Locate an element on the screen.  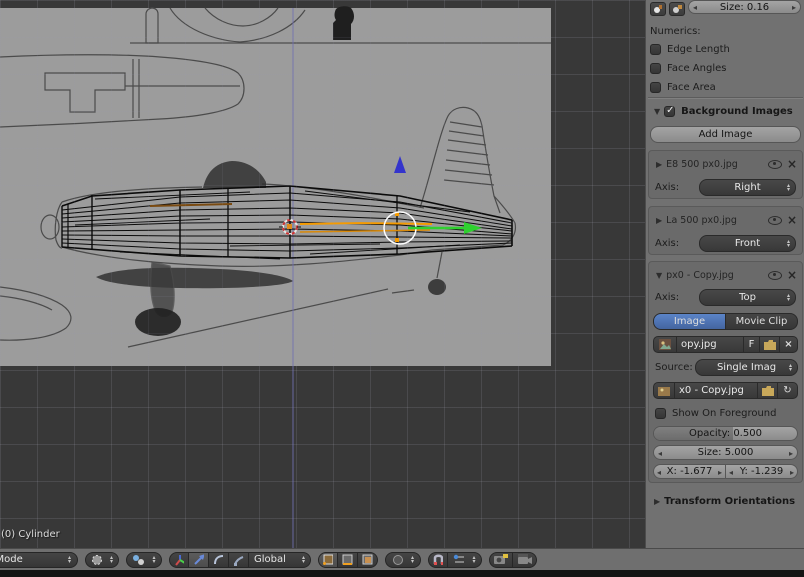
opengl-render-animation-button is located at coordinates (525, 559).